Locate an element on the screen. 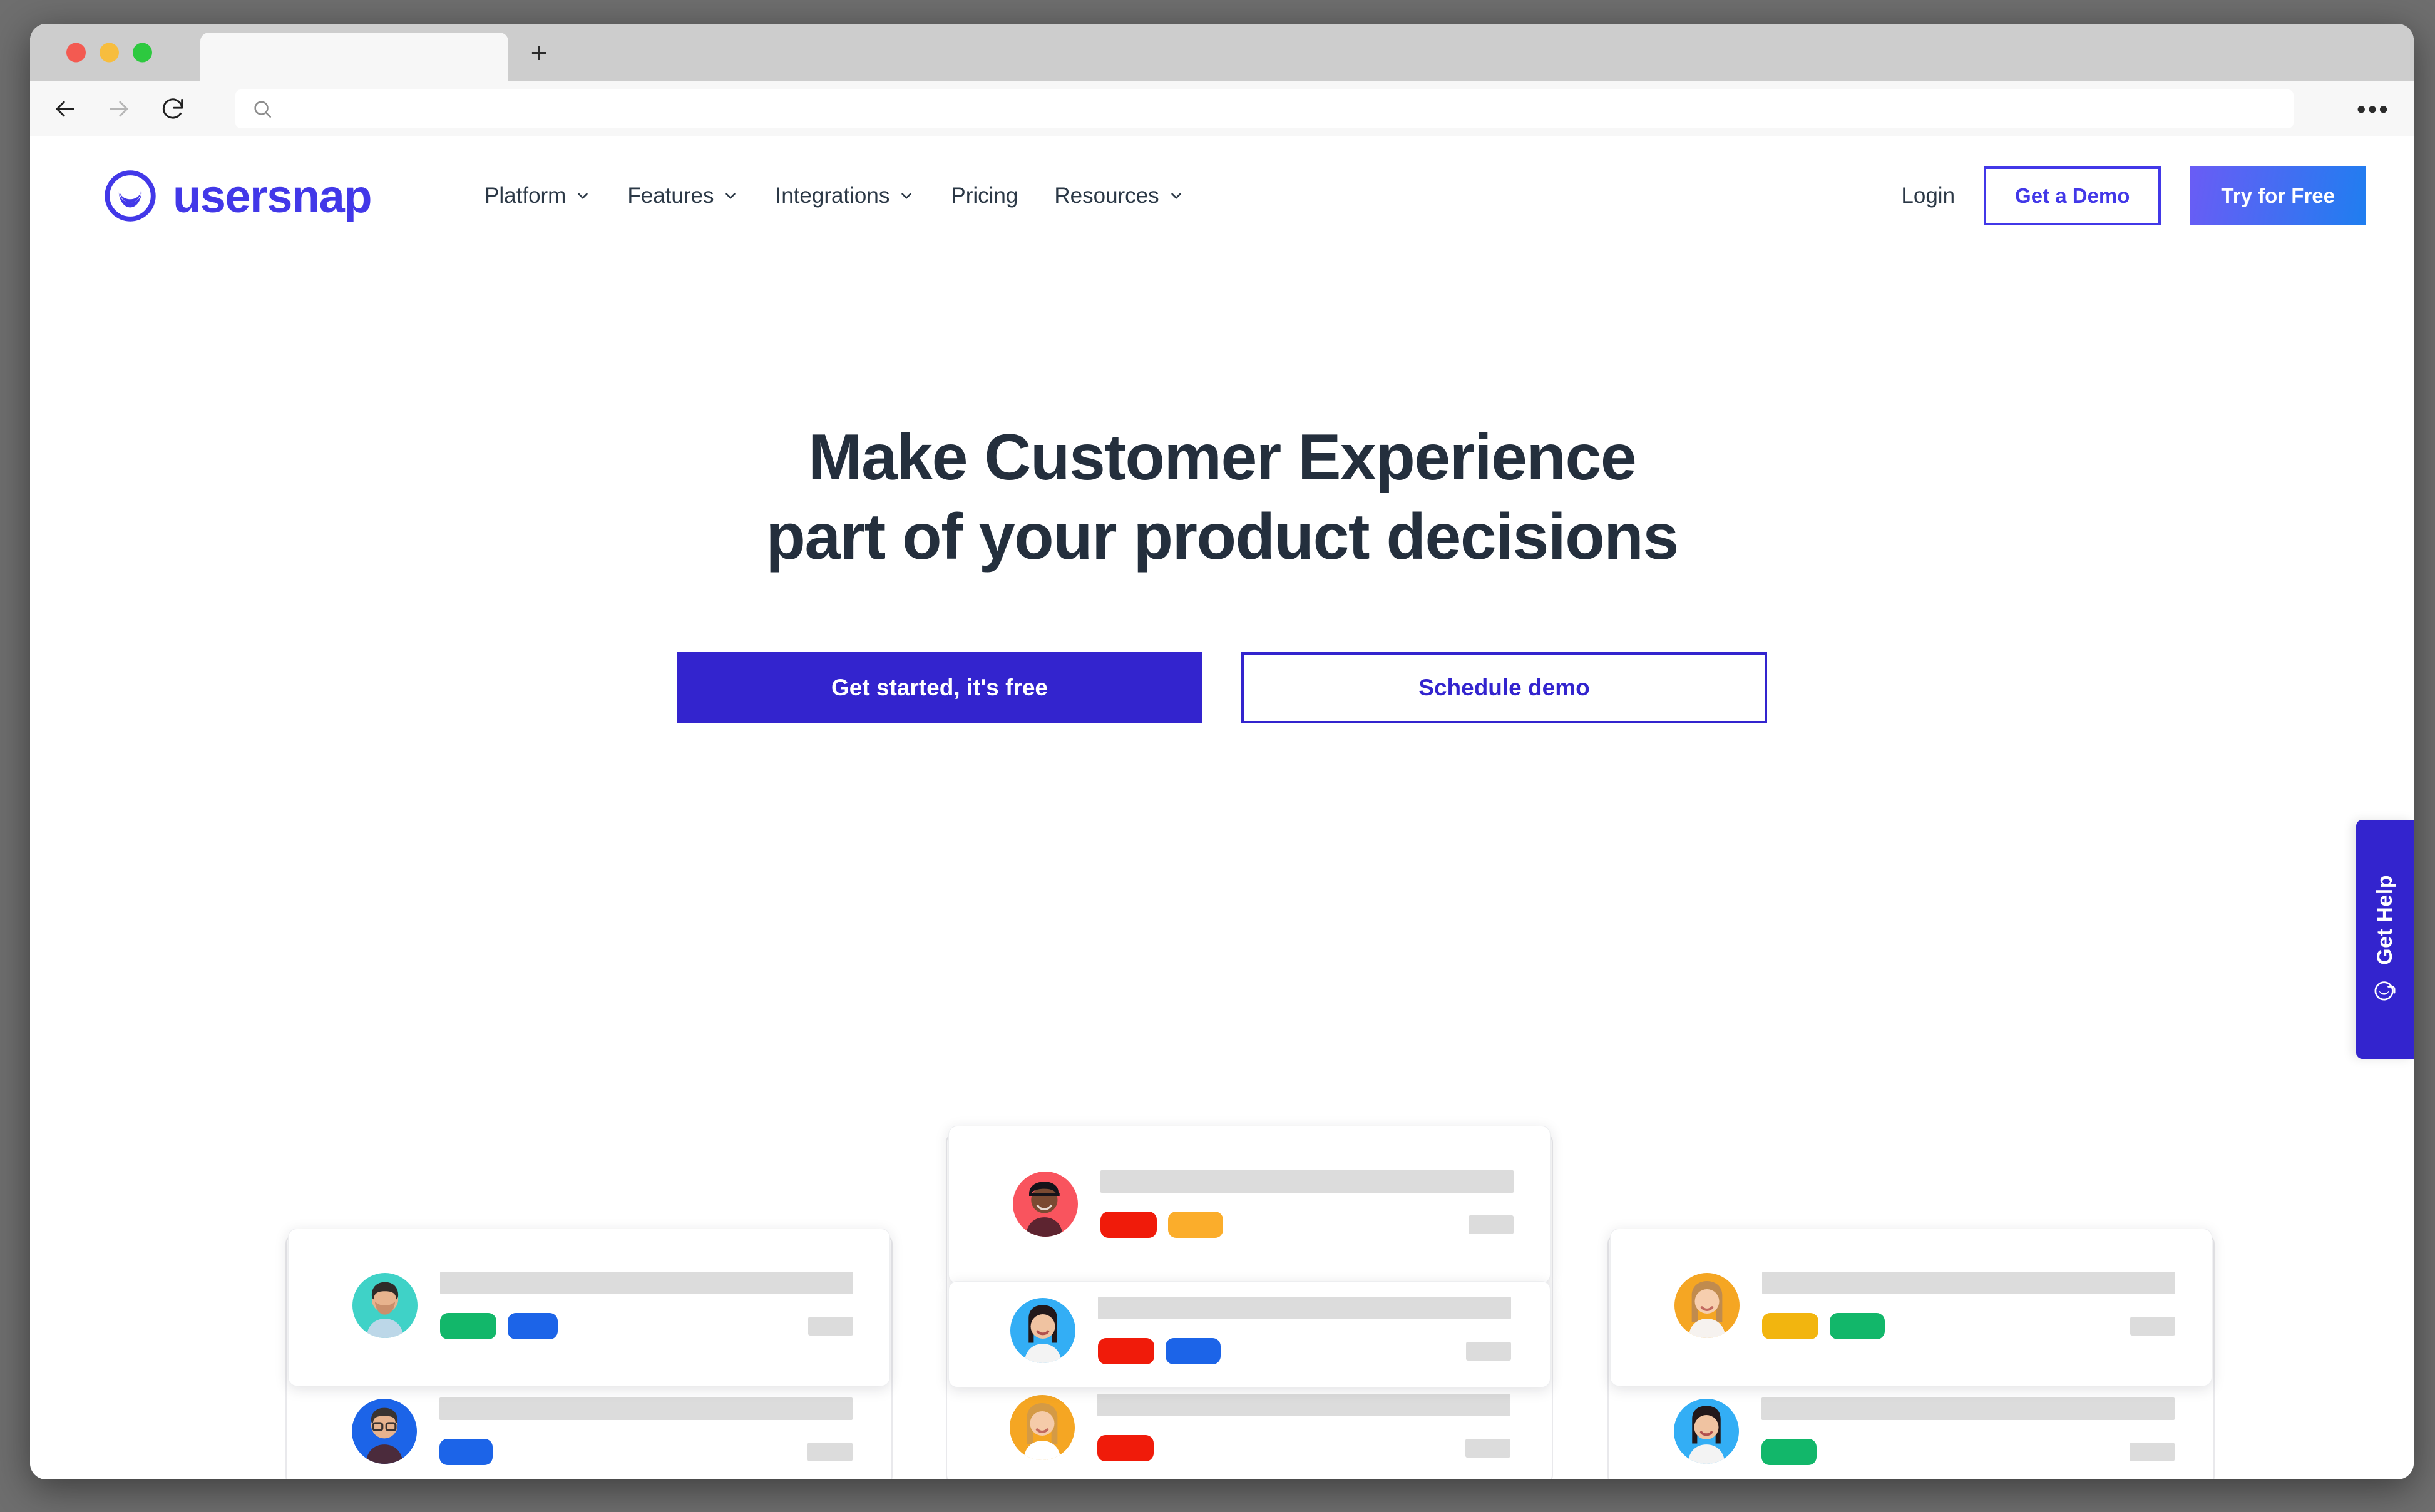 This screenshot has width=2435, height=1512. forward-arrow-icon is located at coordinates (119, 108).